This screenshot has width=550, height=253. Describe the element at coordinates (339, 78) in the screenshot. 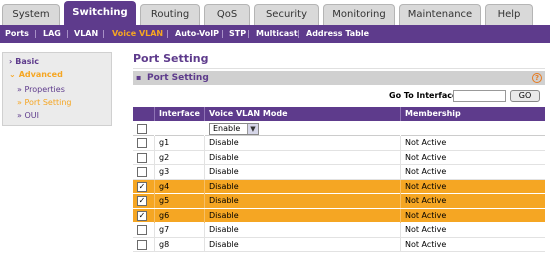

I see `panel-header: ▪ Port Setting ?` at that location.